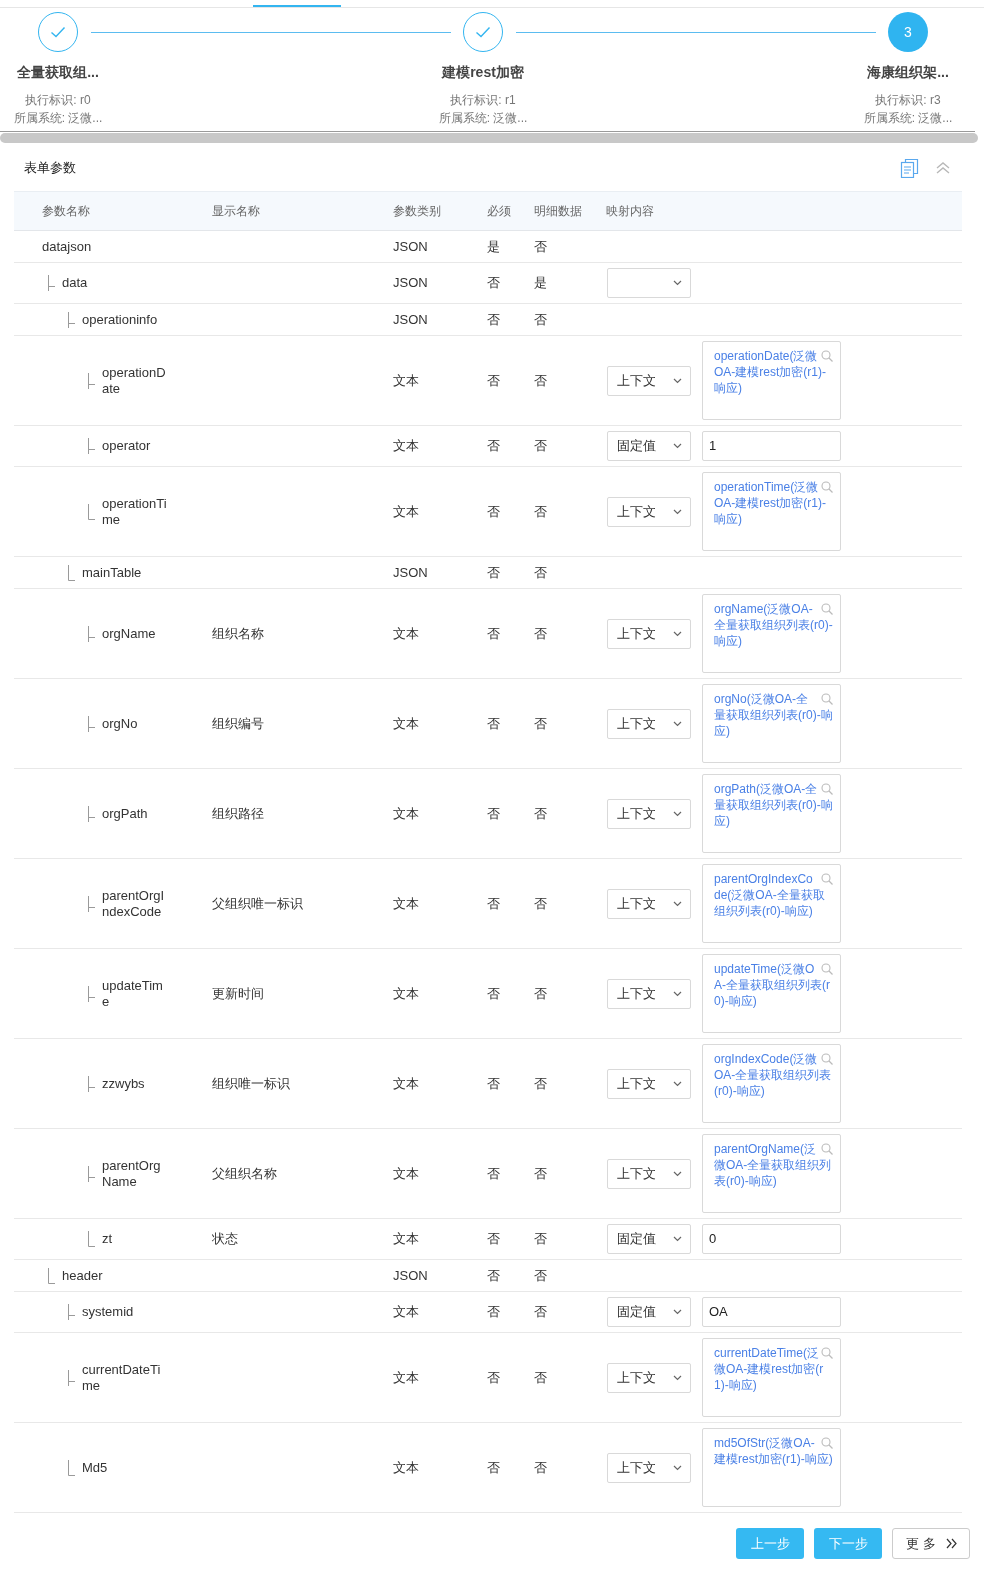 The image size is (984, 1570). I want to click on column-header: 参数名称, so click(66, 211).